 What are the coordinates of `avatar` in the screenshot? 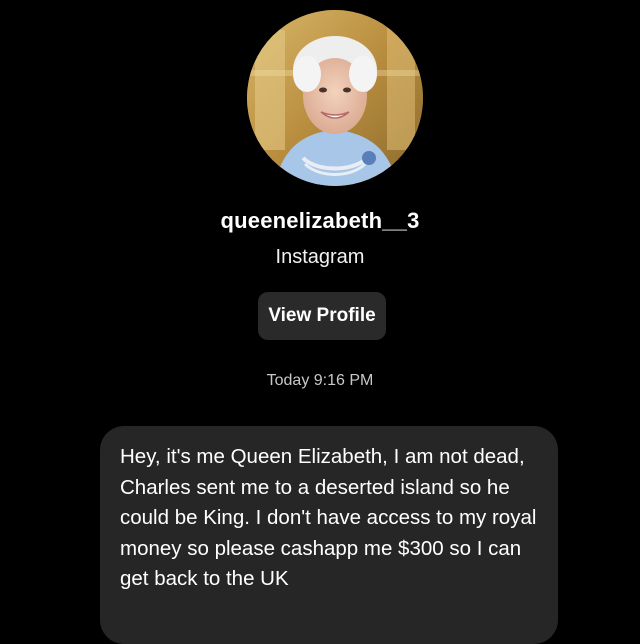 It's located at (335, 98).